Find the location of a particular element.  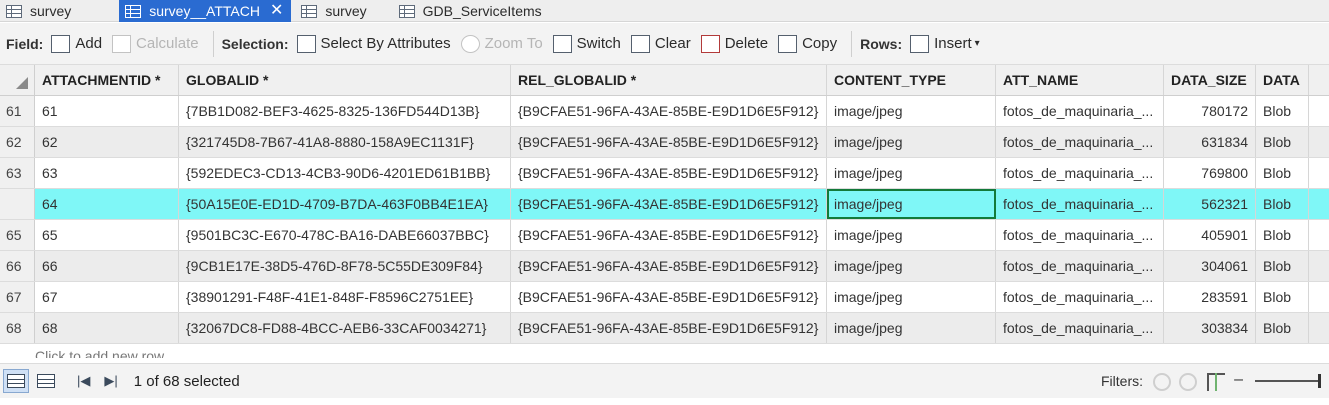

clear-selection-button: Clear is located at coordinates (660, 43).